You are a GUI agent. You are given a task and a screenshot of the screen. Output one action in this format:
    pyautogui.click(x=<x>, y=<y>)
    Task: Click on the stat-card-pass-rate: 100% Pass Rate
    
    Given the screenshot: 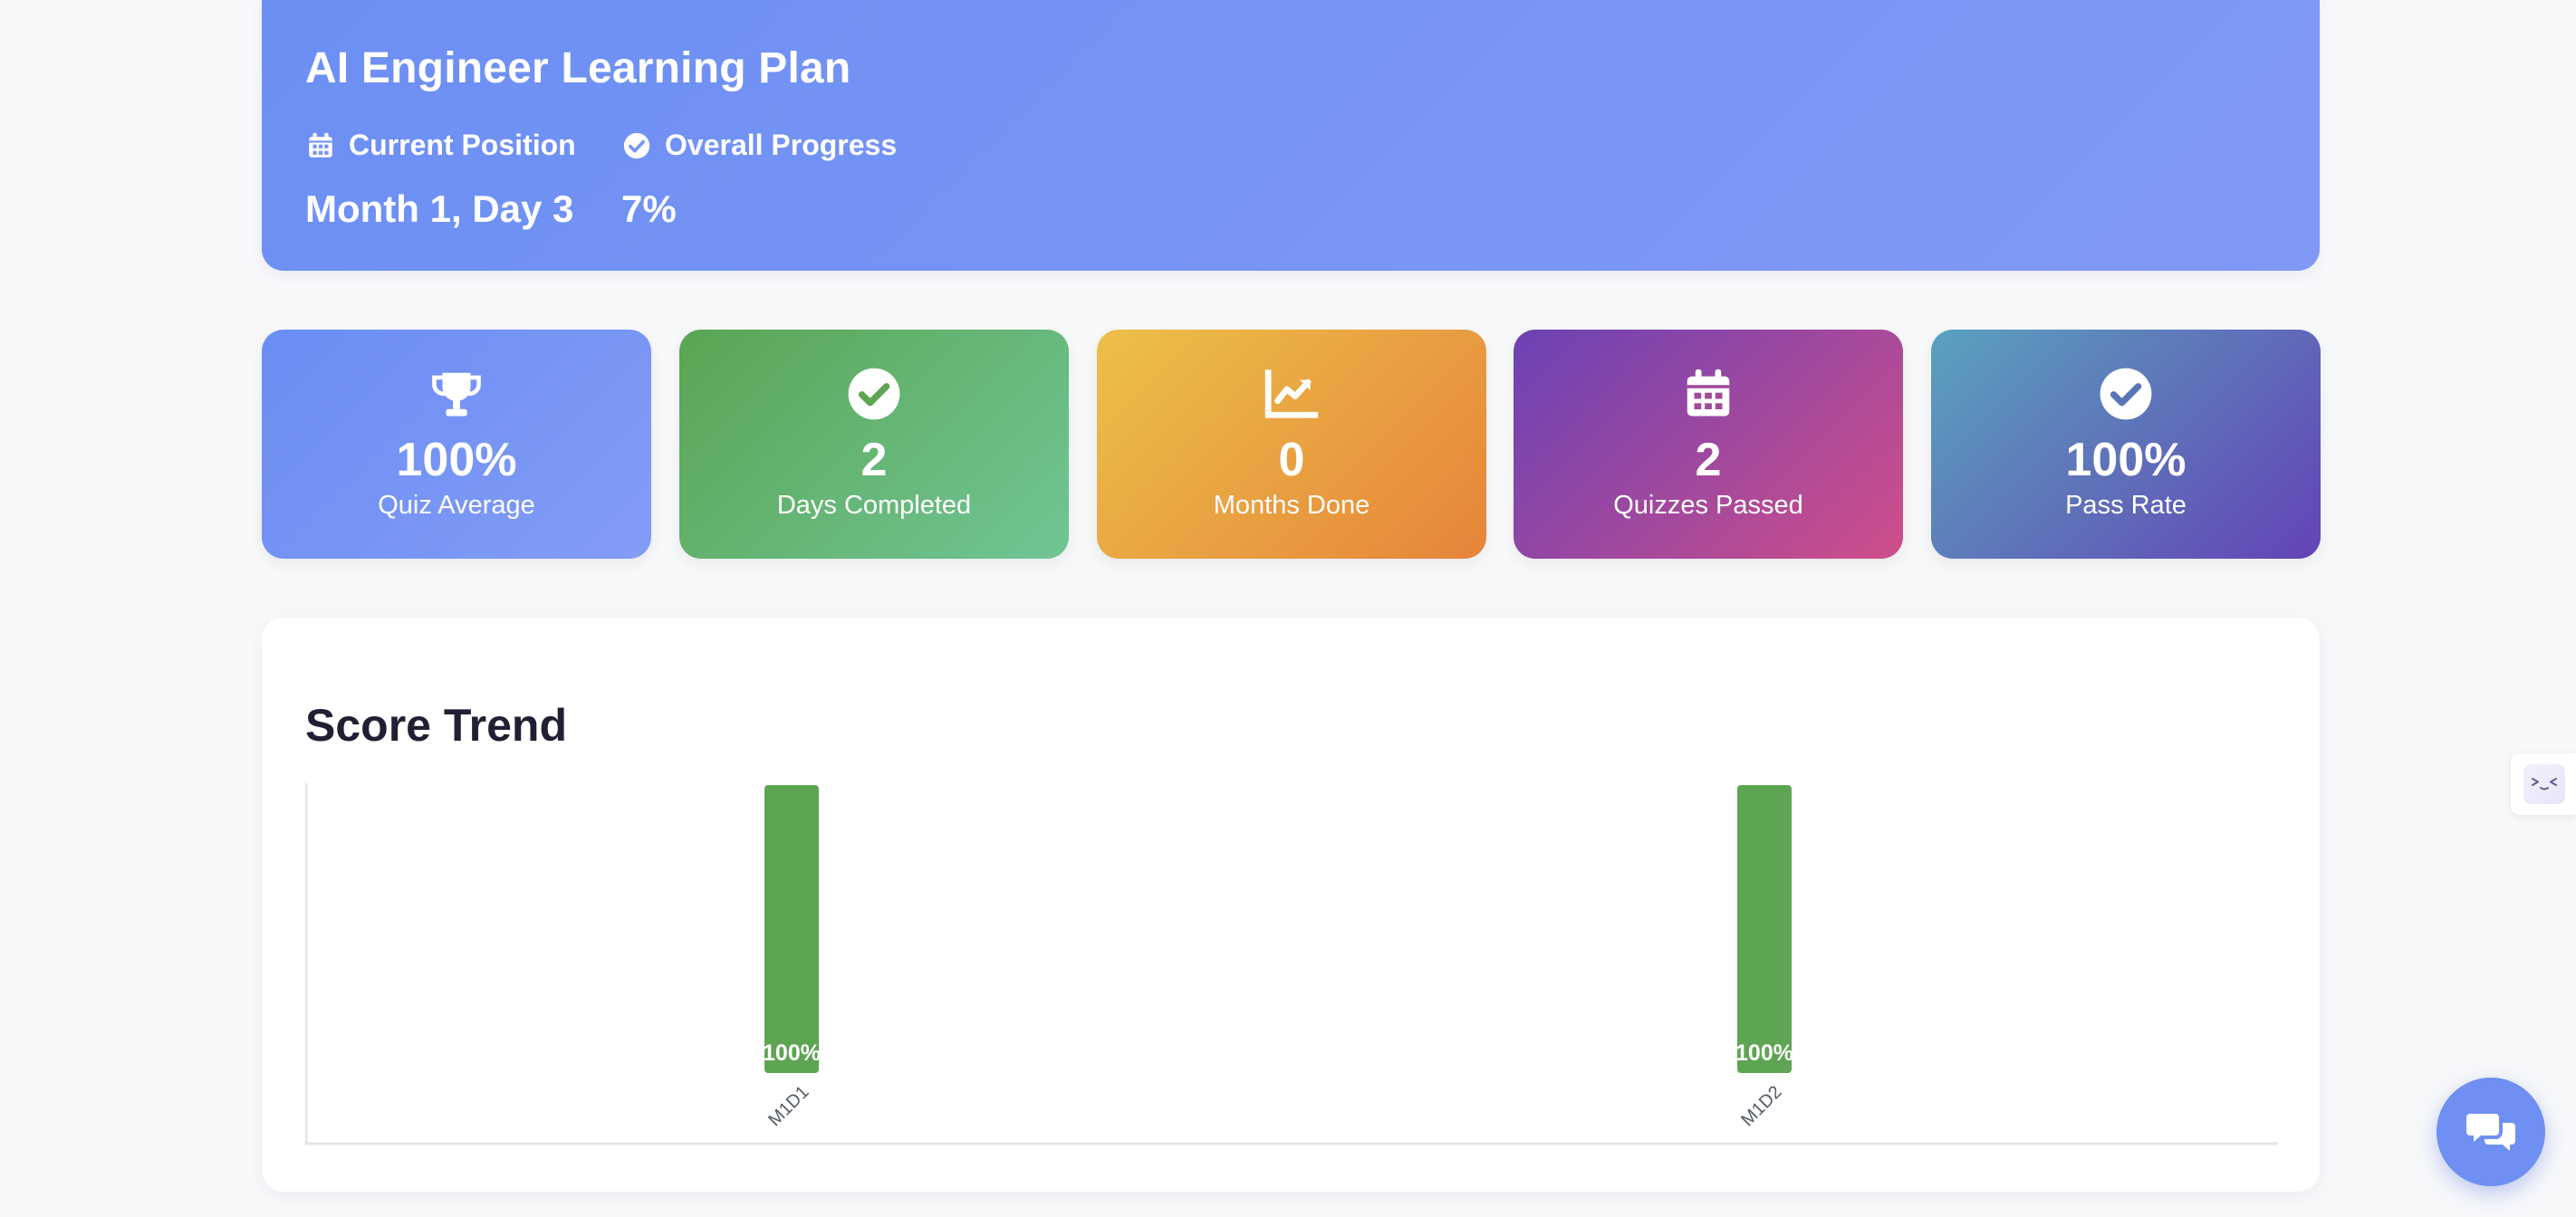 What is the action you would take?
    pyautogui.click(x=2126, y=444)
    